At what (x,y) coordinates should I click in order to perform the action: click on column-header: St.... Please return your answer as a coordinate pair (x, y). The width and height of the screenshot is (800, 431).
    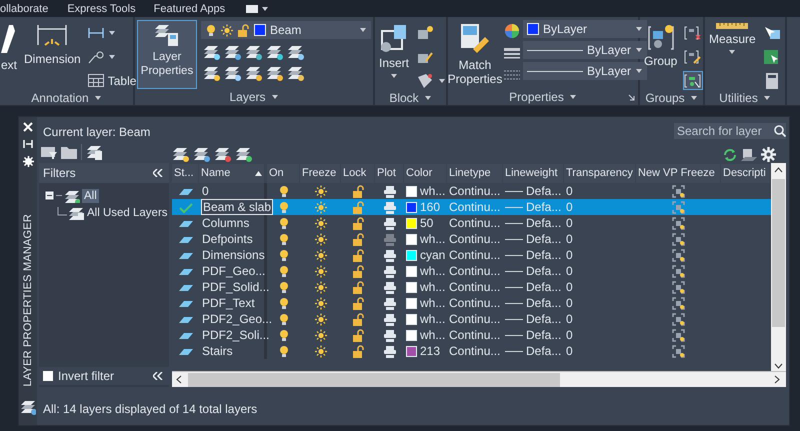
    Looking at the image, I should click on (185, 173).